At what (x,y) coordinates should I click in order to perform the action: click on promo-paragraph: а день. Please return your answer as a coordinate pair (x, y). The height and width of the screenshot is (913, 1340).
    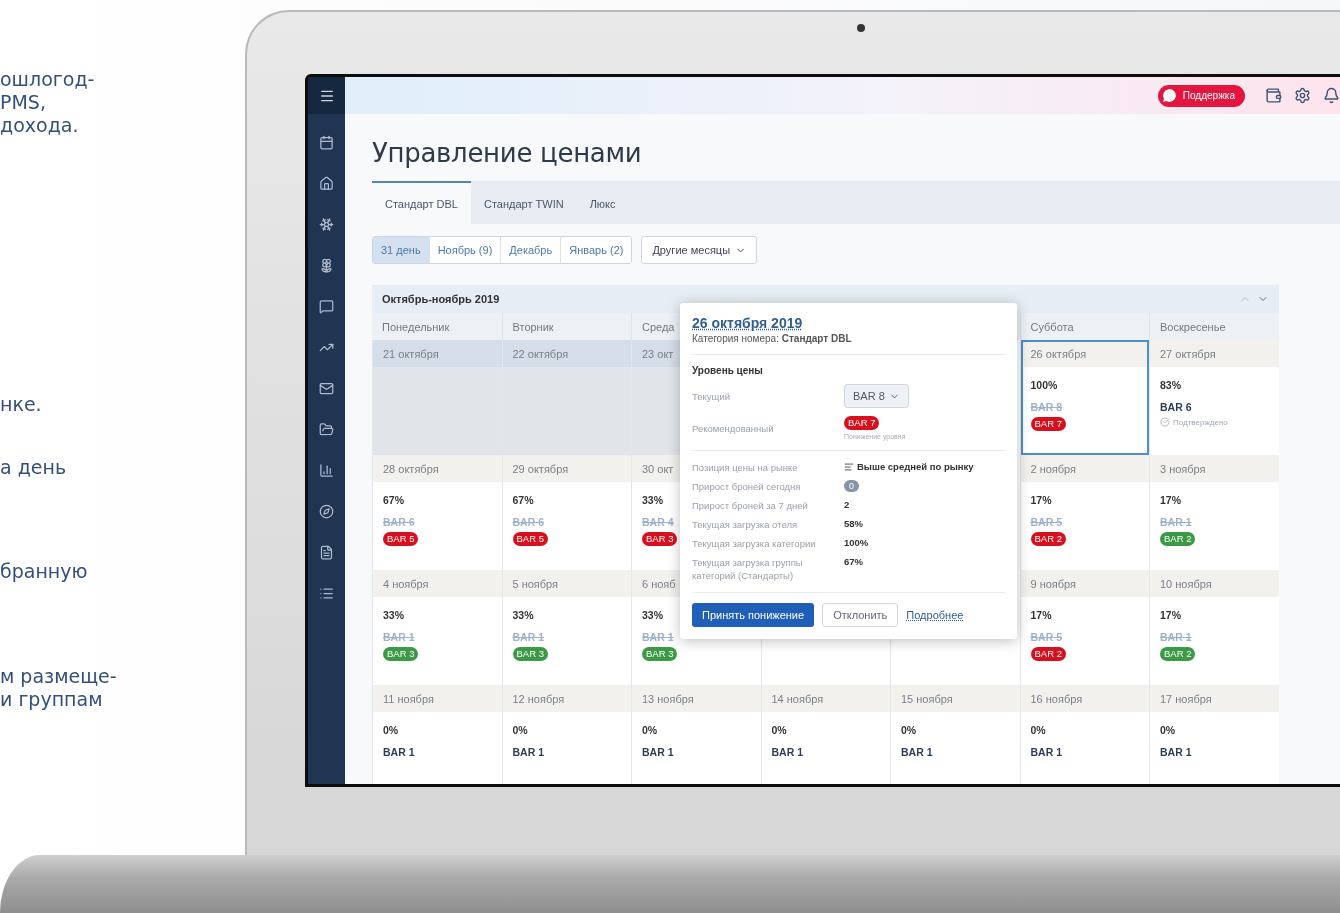
    Looking at the image, I should click on (34, 467).